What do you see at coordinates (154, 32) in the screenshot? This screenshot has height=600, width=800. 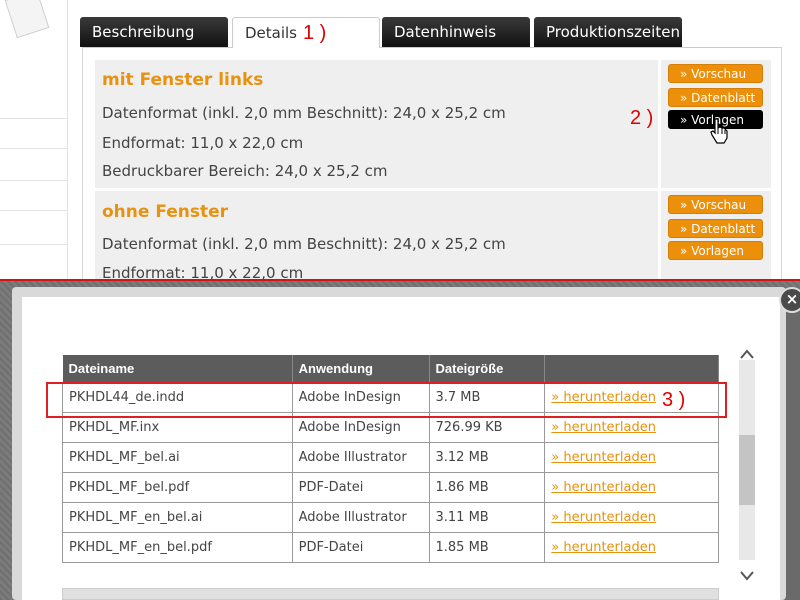 I see `tab-beschreibung: Beschreibung` at bounding box center [154, 32].